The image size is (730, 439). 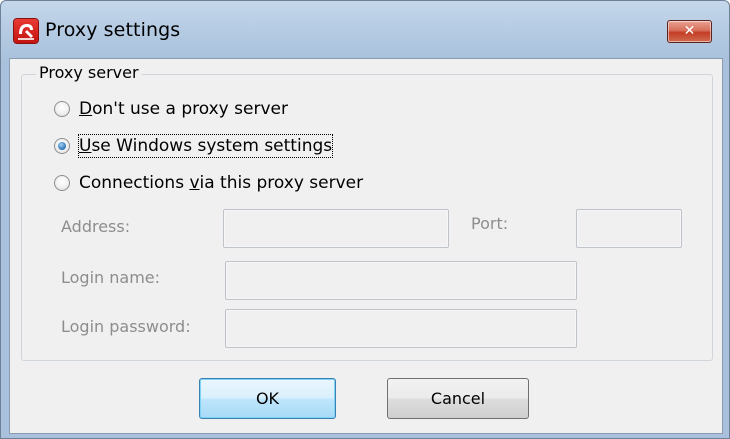 I want to click on port-input, so click(x=629, y=228).